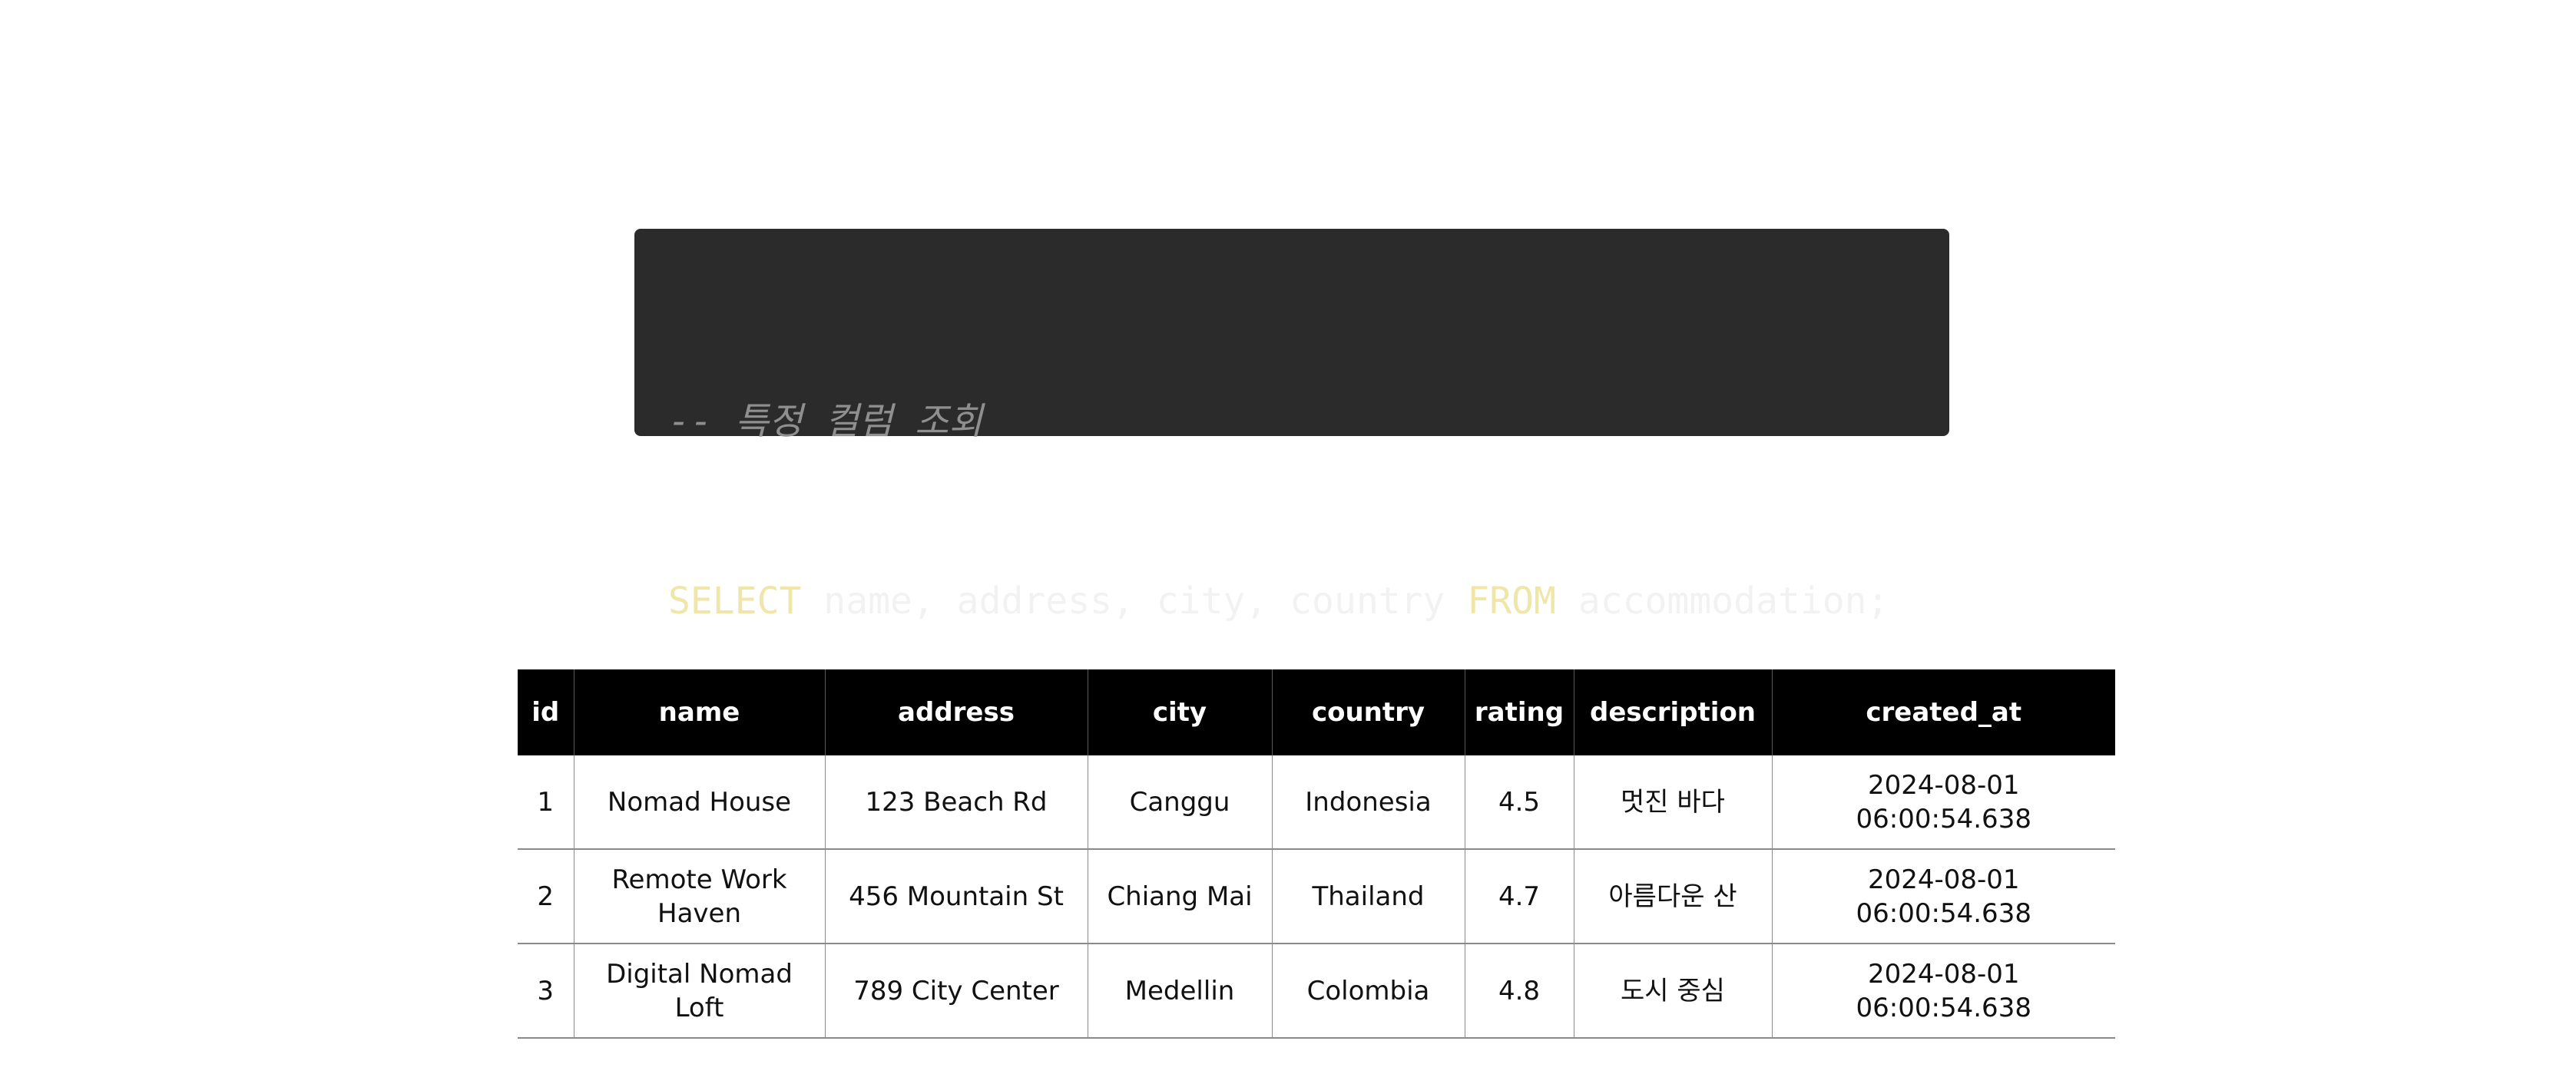 This screenshot has width=2576, height=1084. Describe the element at coordinates (956, 712) in the screenshot. I see `column-header-address: address` at that location.